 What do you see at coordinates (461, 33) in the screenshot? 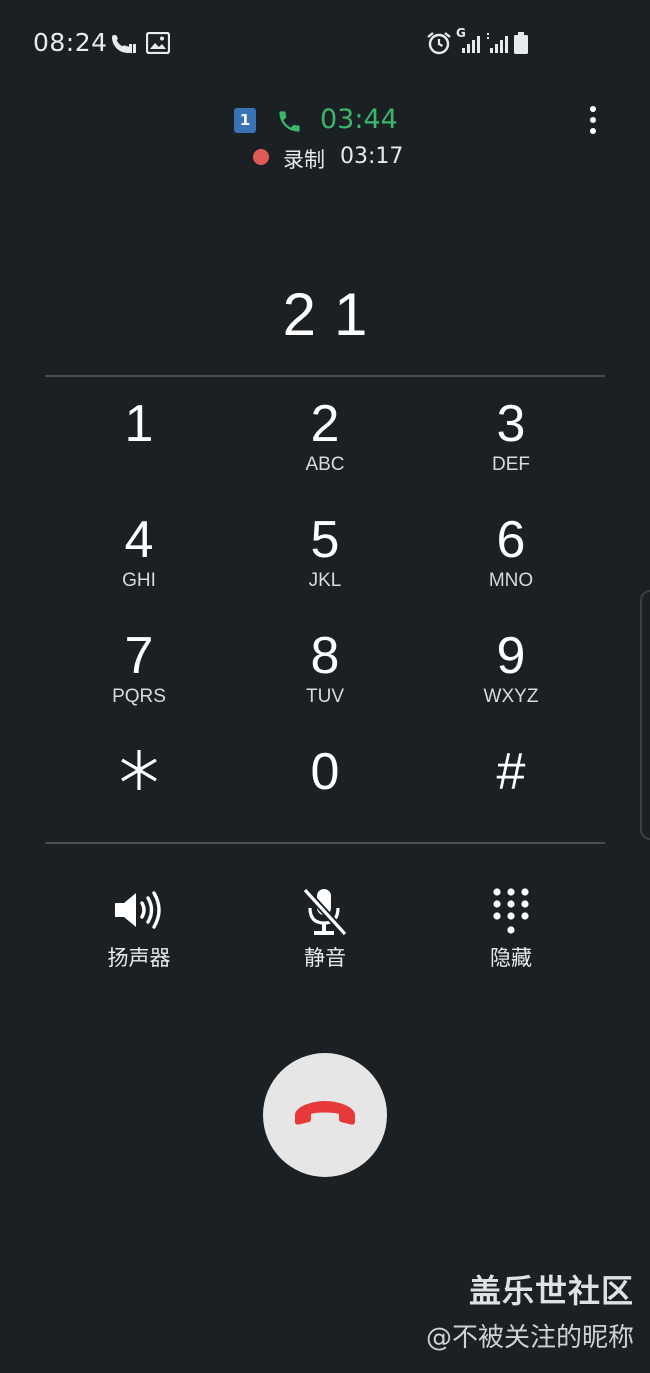
I see `signal-g-label: G` at bounding box center [461, 33].